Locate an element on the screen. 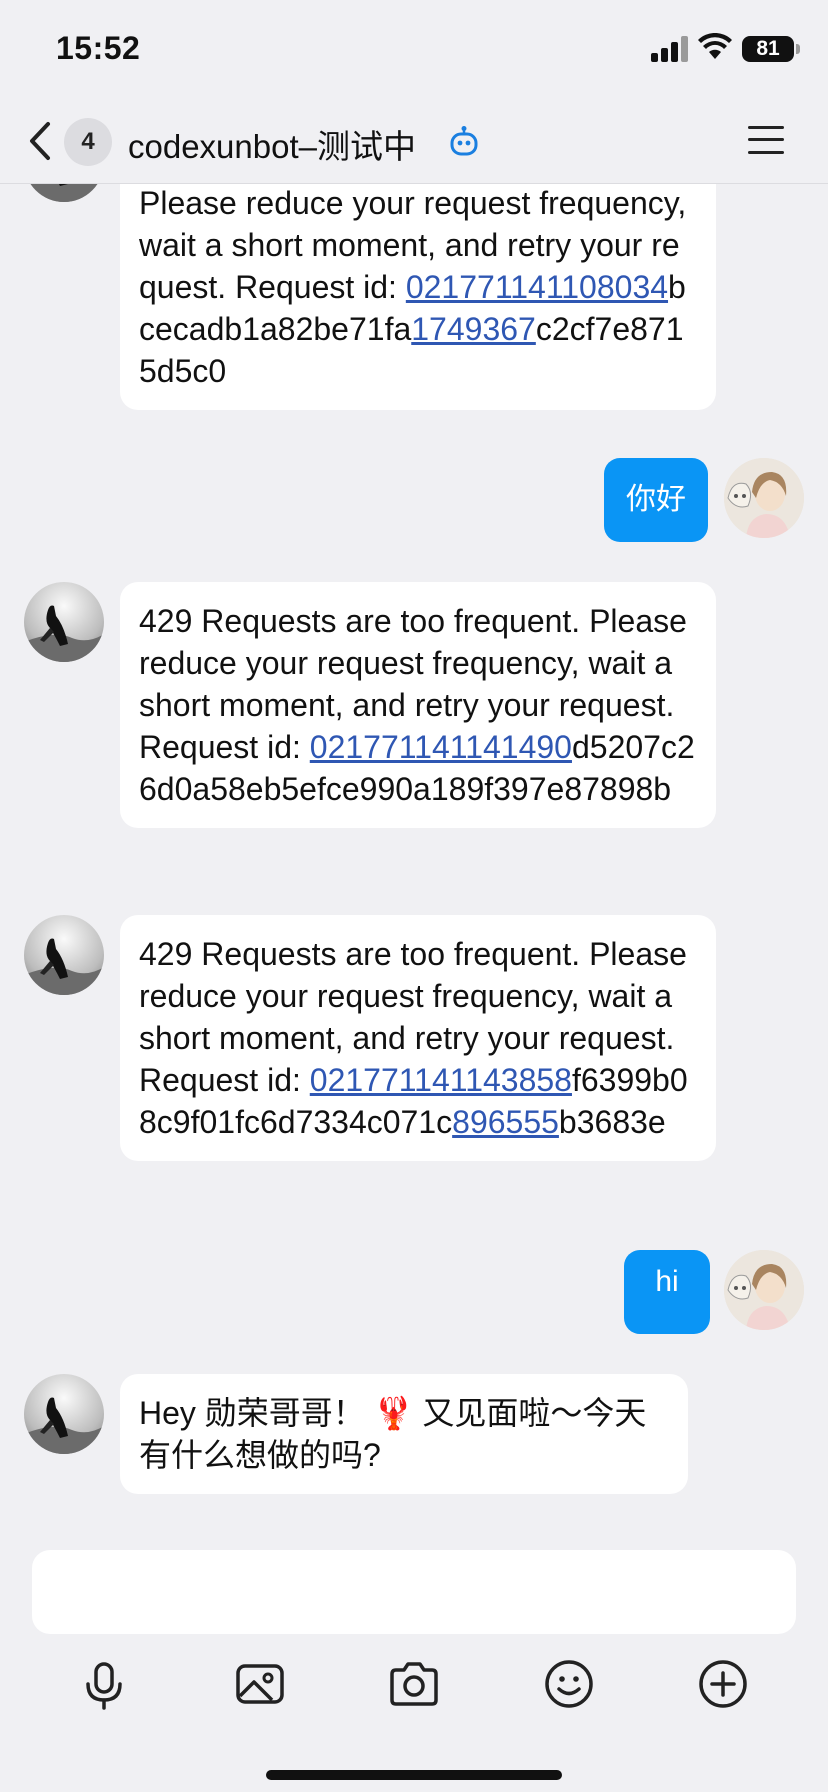  message-text: b3683e is located at coordinates (612, 1122).